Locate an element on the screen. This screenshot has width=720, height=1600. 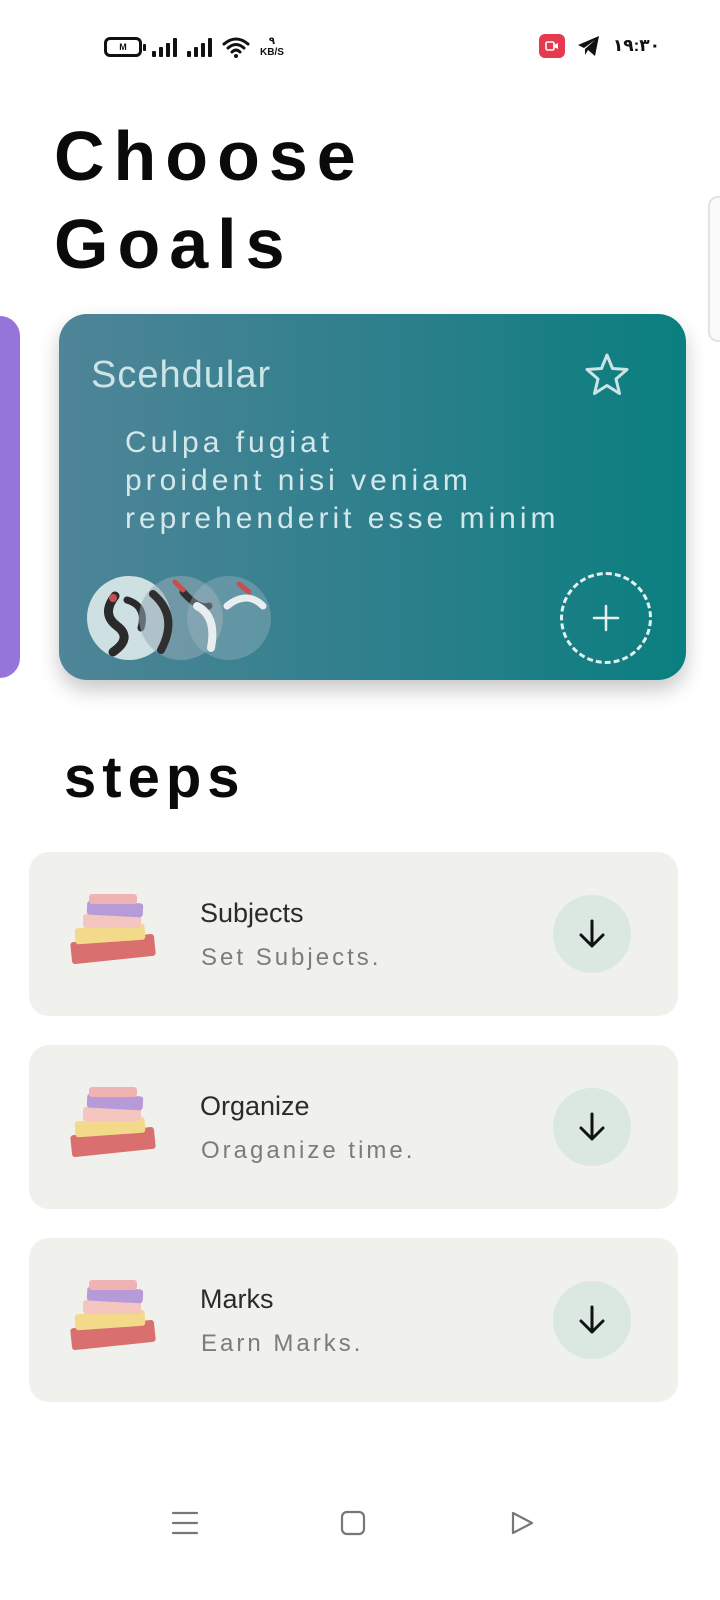
goal-card-body-line1: Culpa fugiat is located at coordinates (229, 442).